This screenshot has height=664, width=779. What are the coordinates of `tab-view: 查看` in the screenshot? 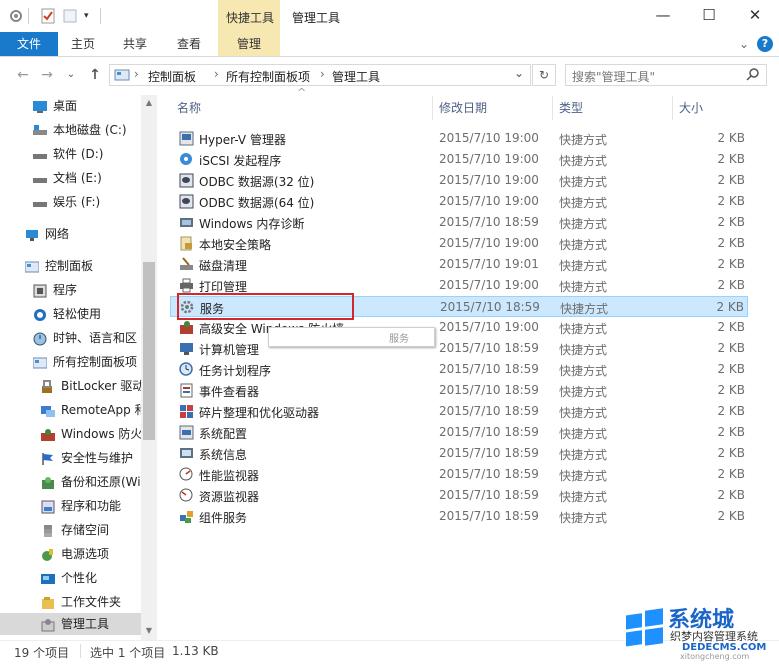 It's located at (189, 44).